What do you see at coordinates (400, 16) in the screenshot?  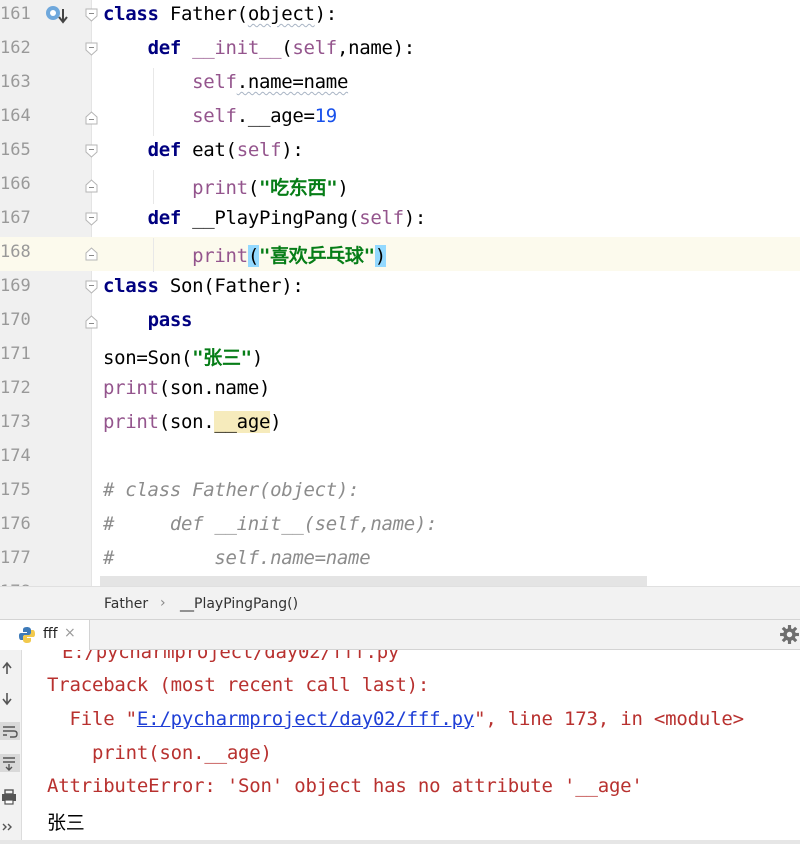 I see `code-line: 161 class Father(object):` at bounding box center [400, 16].